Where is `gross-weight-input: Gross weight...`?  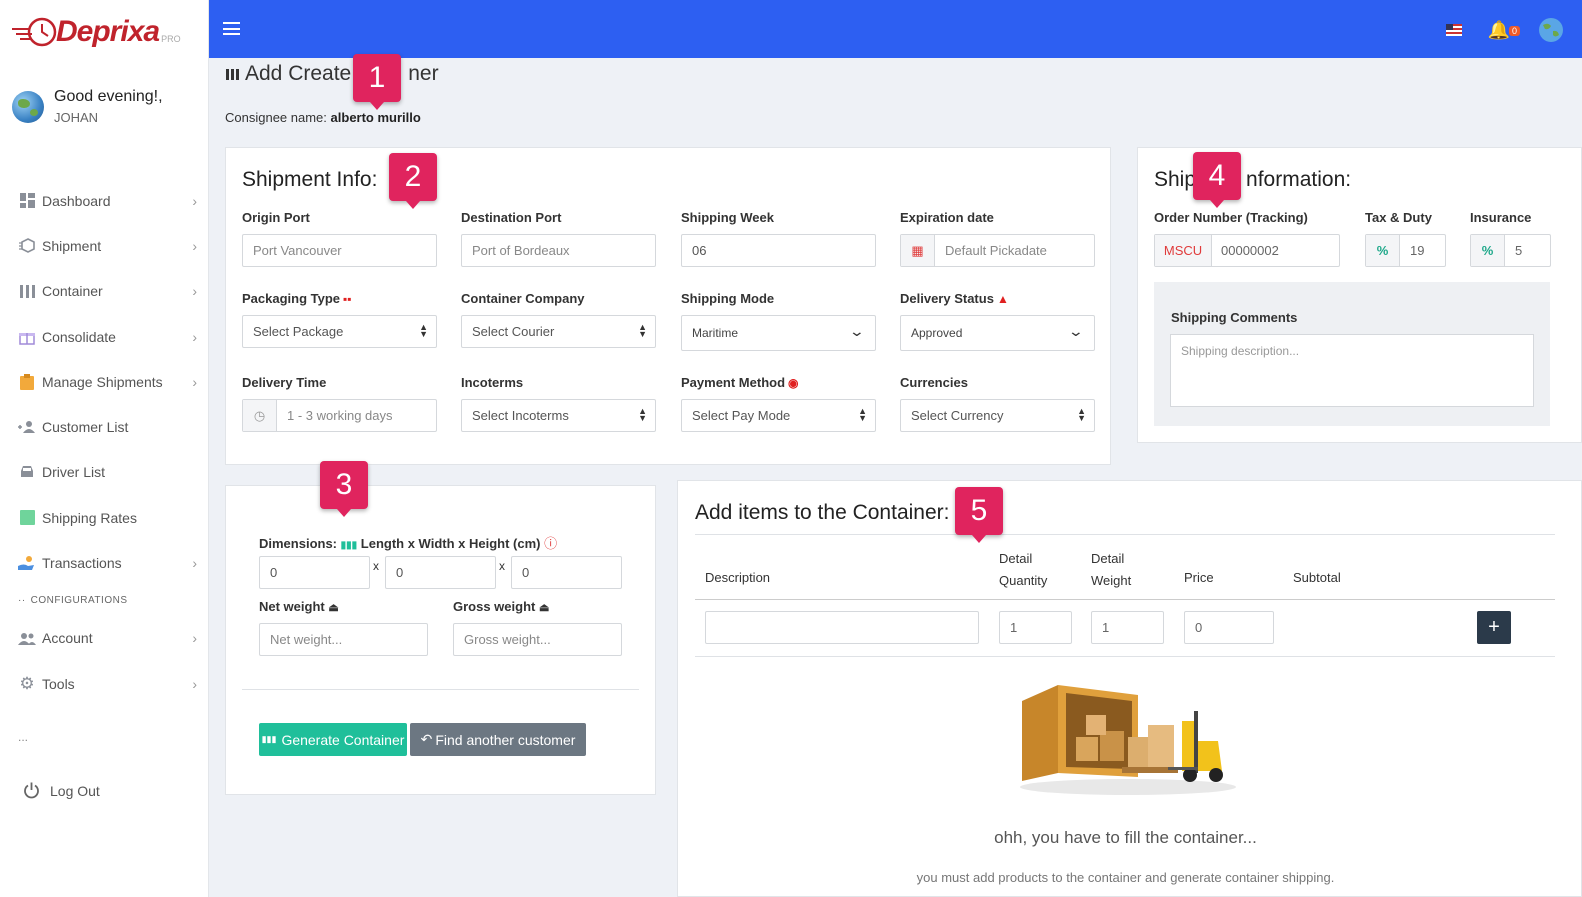
gross-weight-input: Gross weight... is located at coordinates (537, 639).